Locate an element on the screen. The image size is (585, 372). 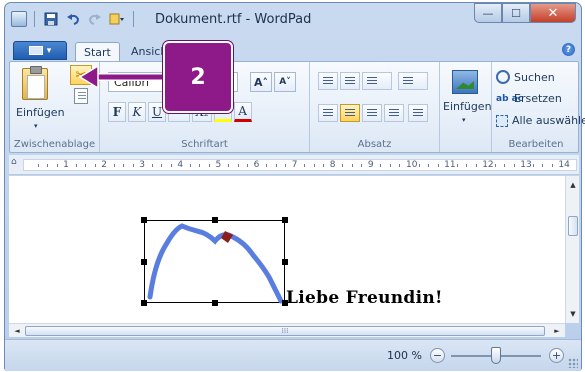
grow-font-button: A˄ is located at coordinates (261, 82).